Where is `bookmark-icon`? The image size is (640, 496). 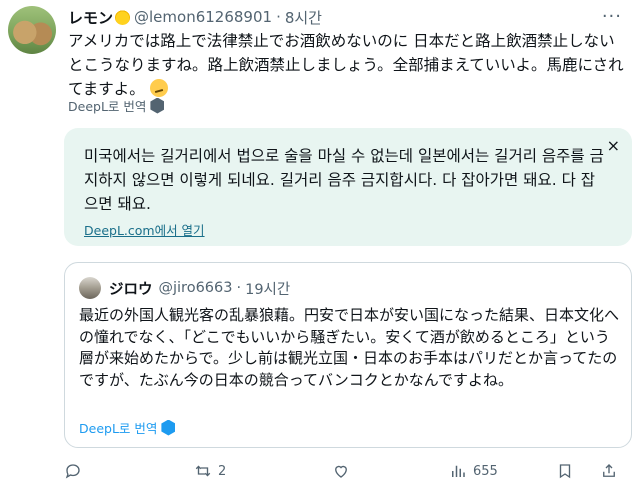
bookmark-icon is located at coordinates (565, 471).